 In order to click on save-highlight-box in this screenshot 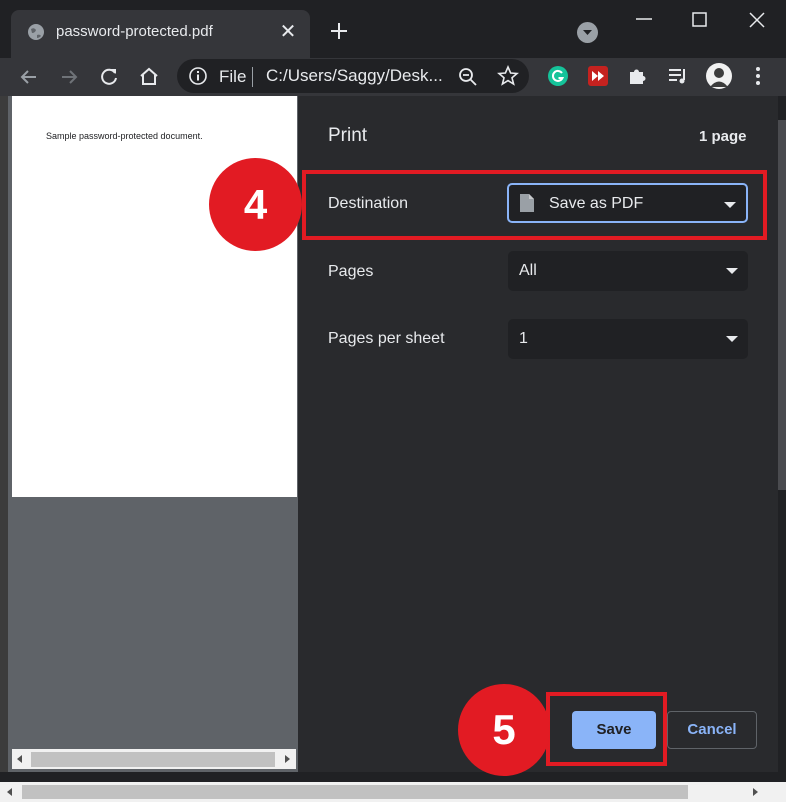, I will do `click(606, 729)`.